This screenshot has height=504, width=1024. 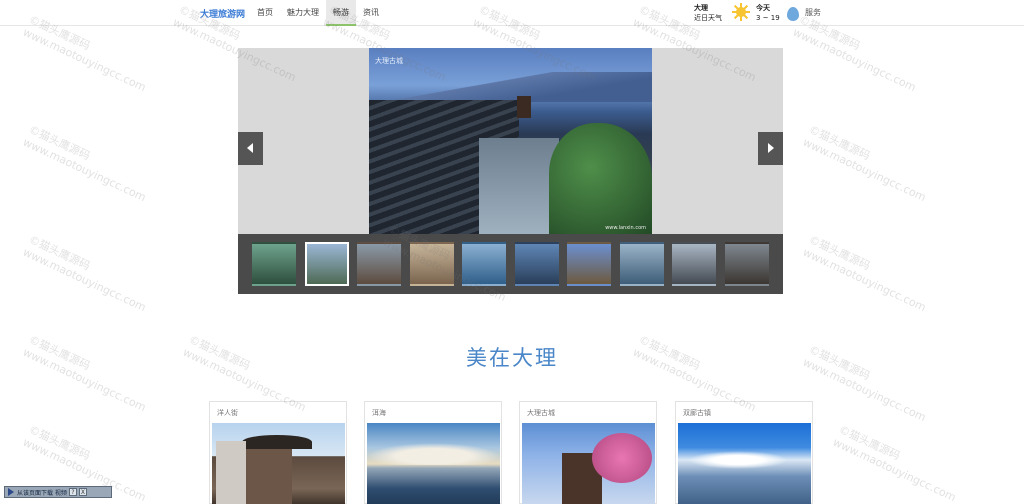 What do you see at coordinates (625, 228) in the screenshot?
I see `main-photo-credit: www.lanxin.com` at bounding box center [625, 228].